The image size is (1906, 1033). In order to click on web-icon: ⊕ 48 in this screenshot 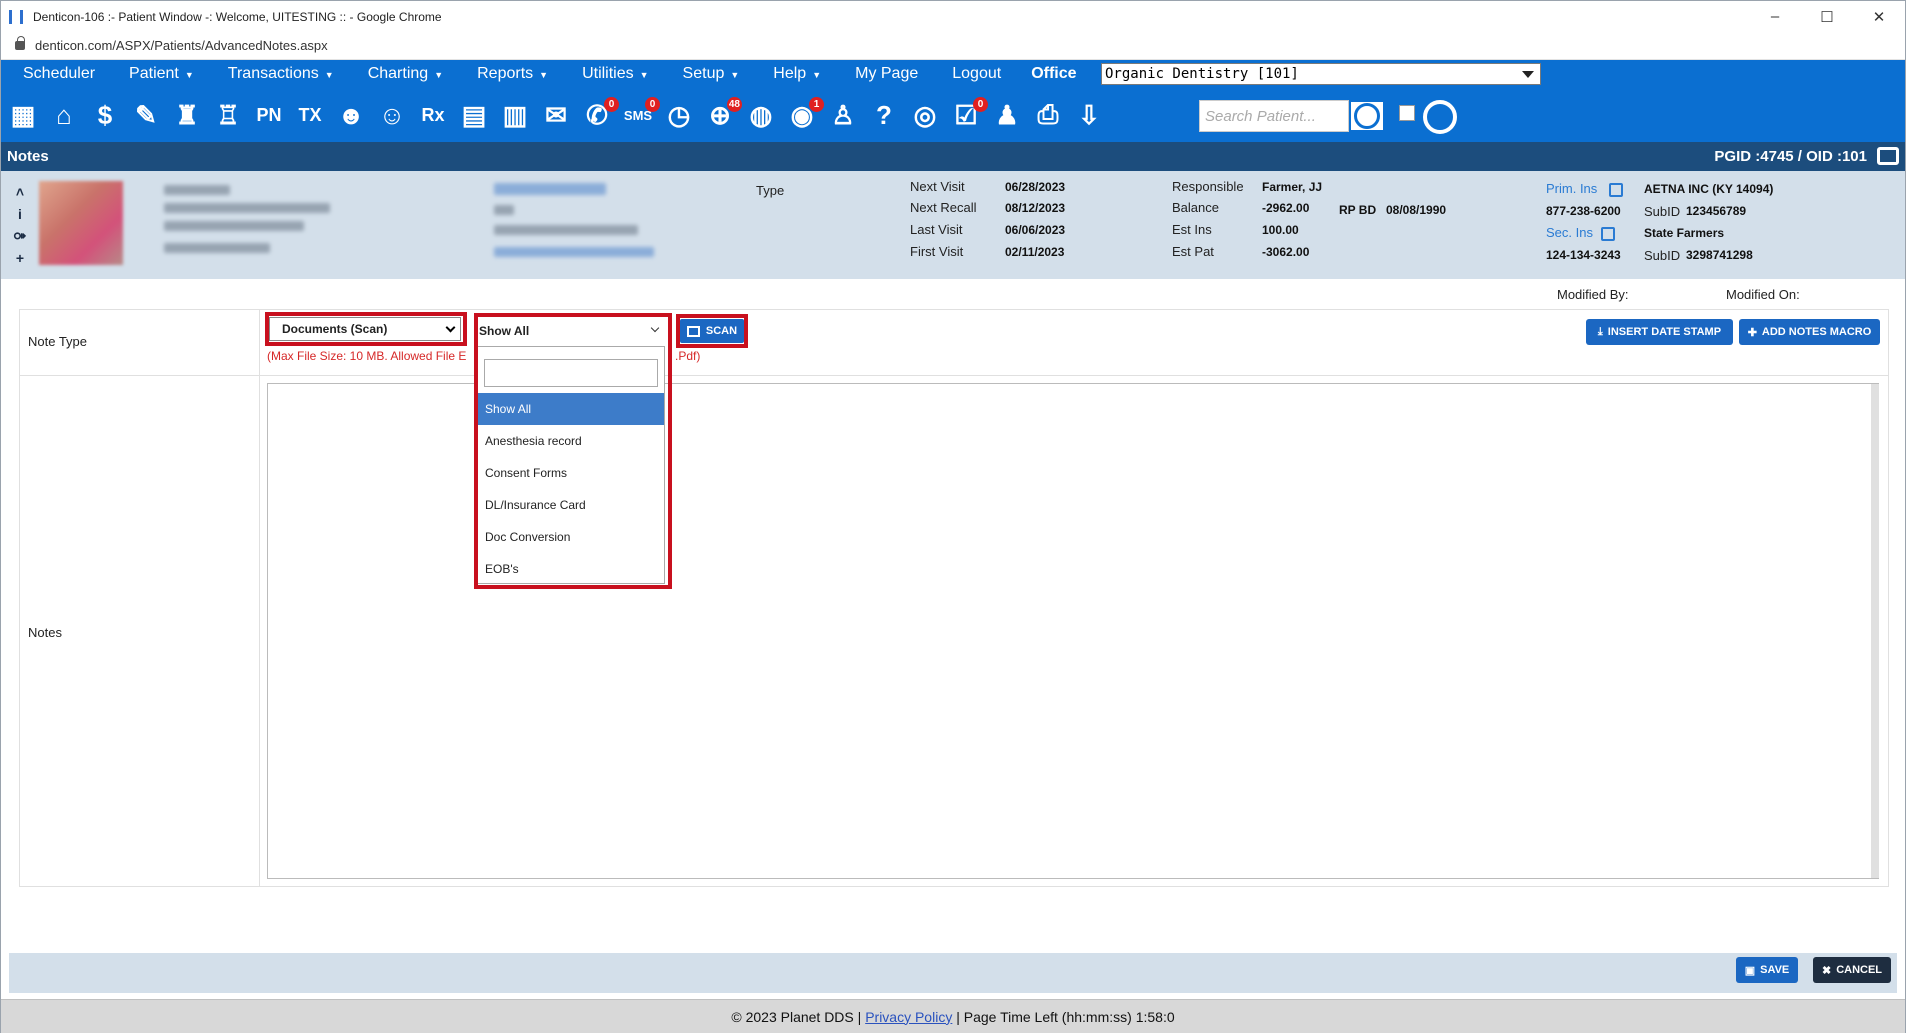, I will do `click(722, 115)`.